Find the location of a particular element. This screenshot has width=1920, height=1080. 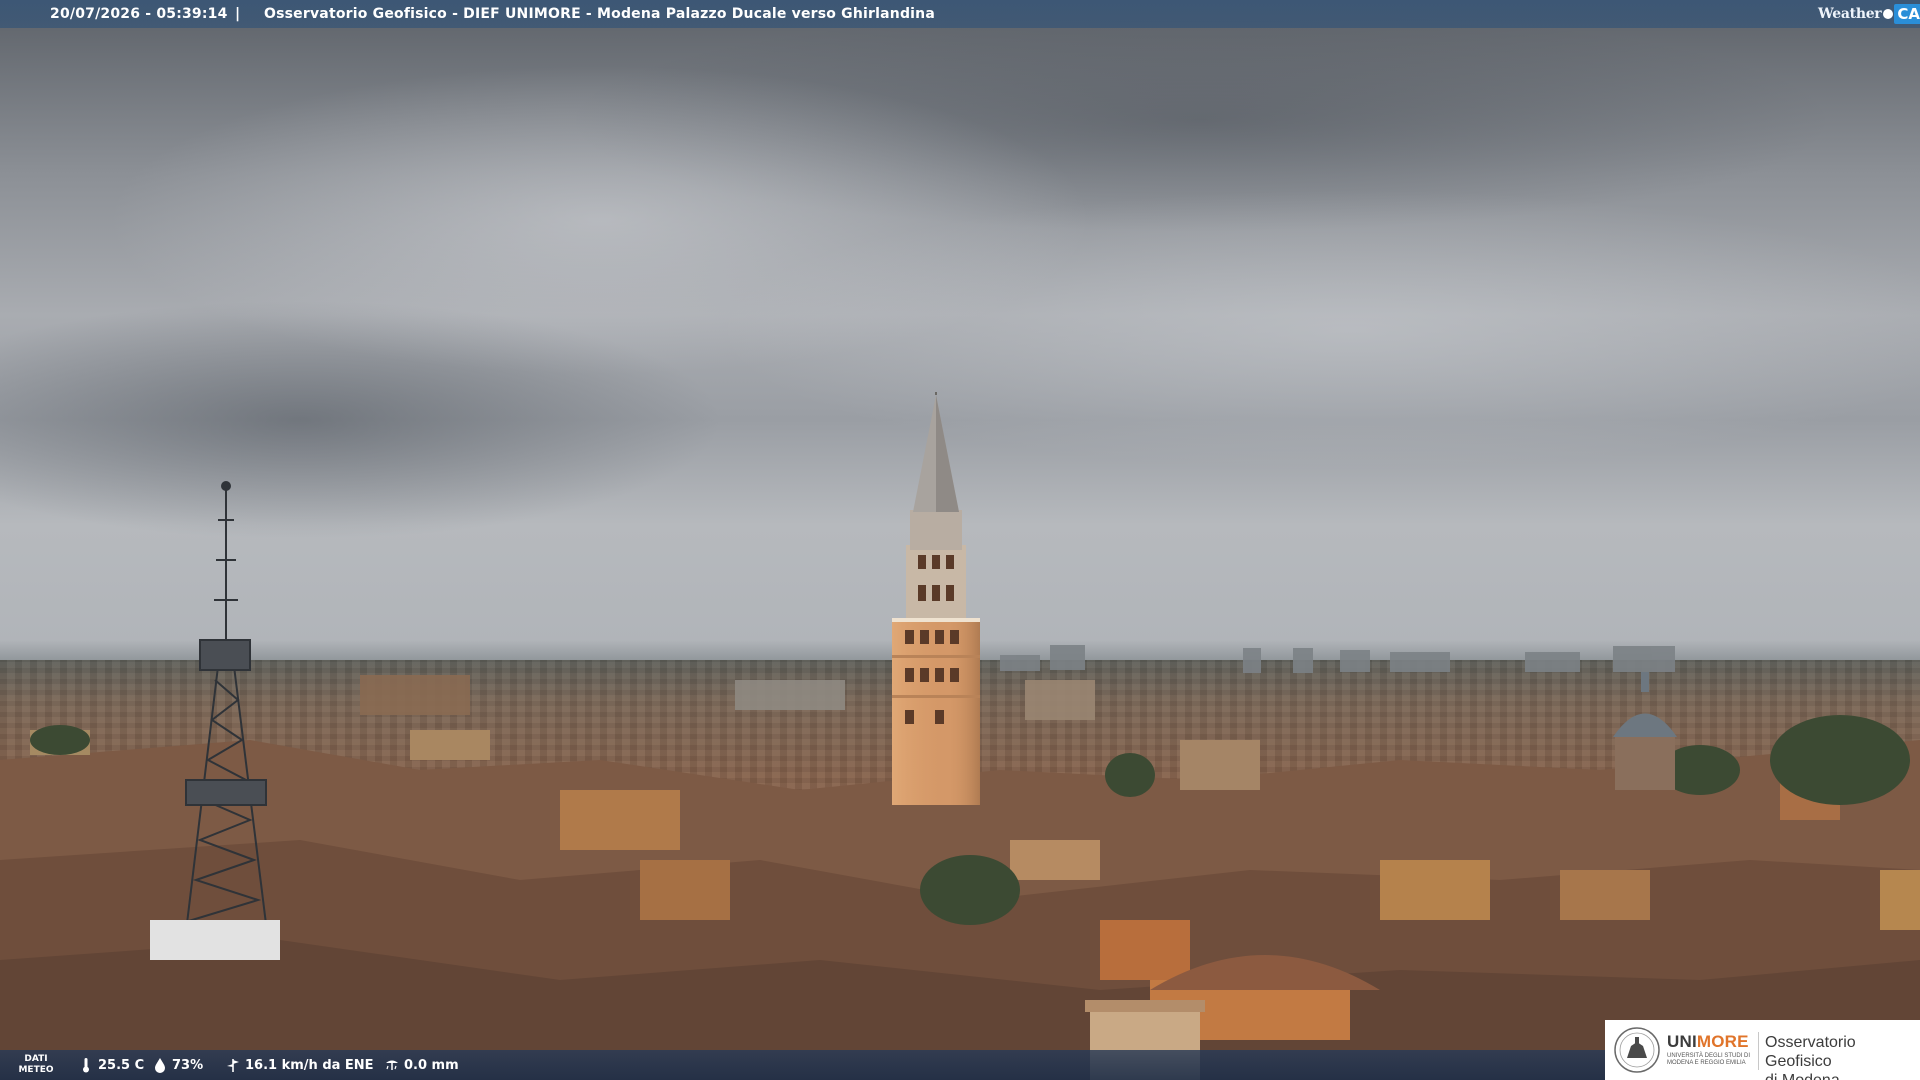

temperature-value: 25.5 C is located at coordinates (121, 1065).